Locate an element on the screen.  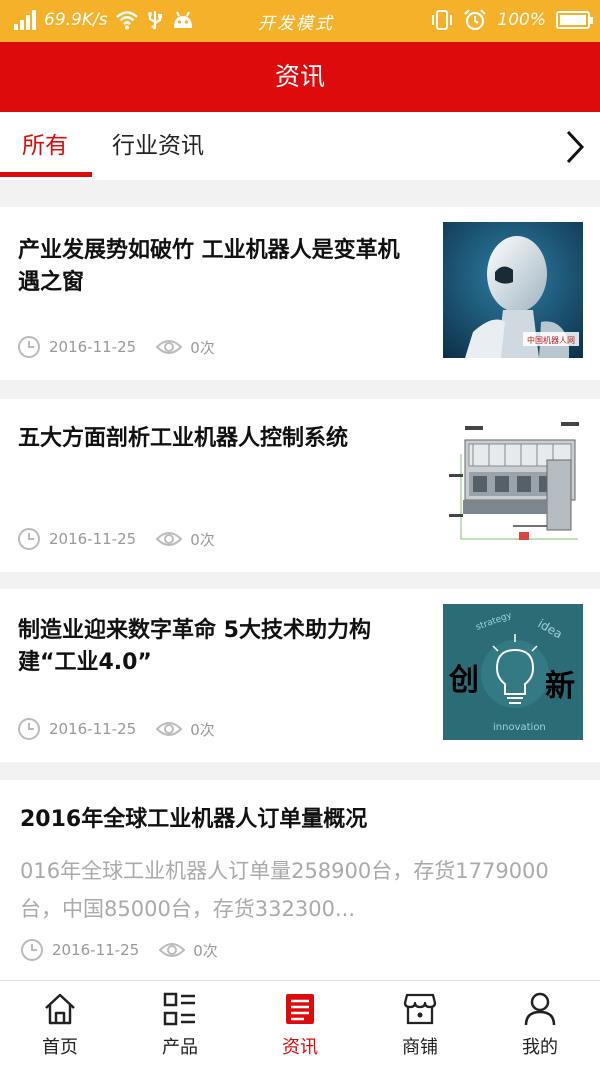
battery-level is located at coordinates (573, 20).